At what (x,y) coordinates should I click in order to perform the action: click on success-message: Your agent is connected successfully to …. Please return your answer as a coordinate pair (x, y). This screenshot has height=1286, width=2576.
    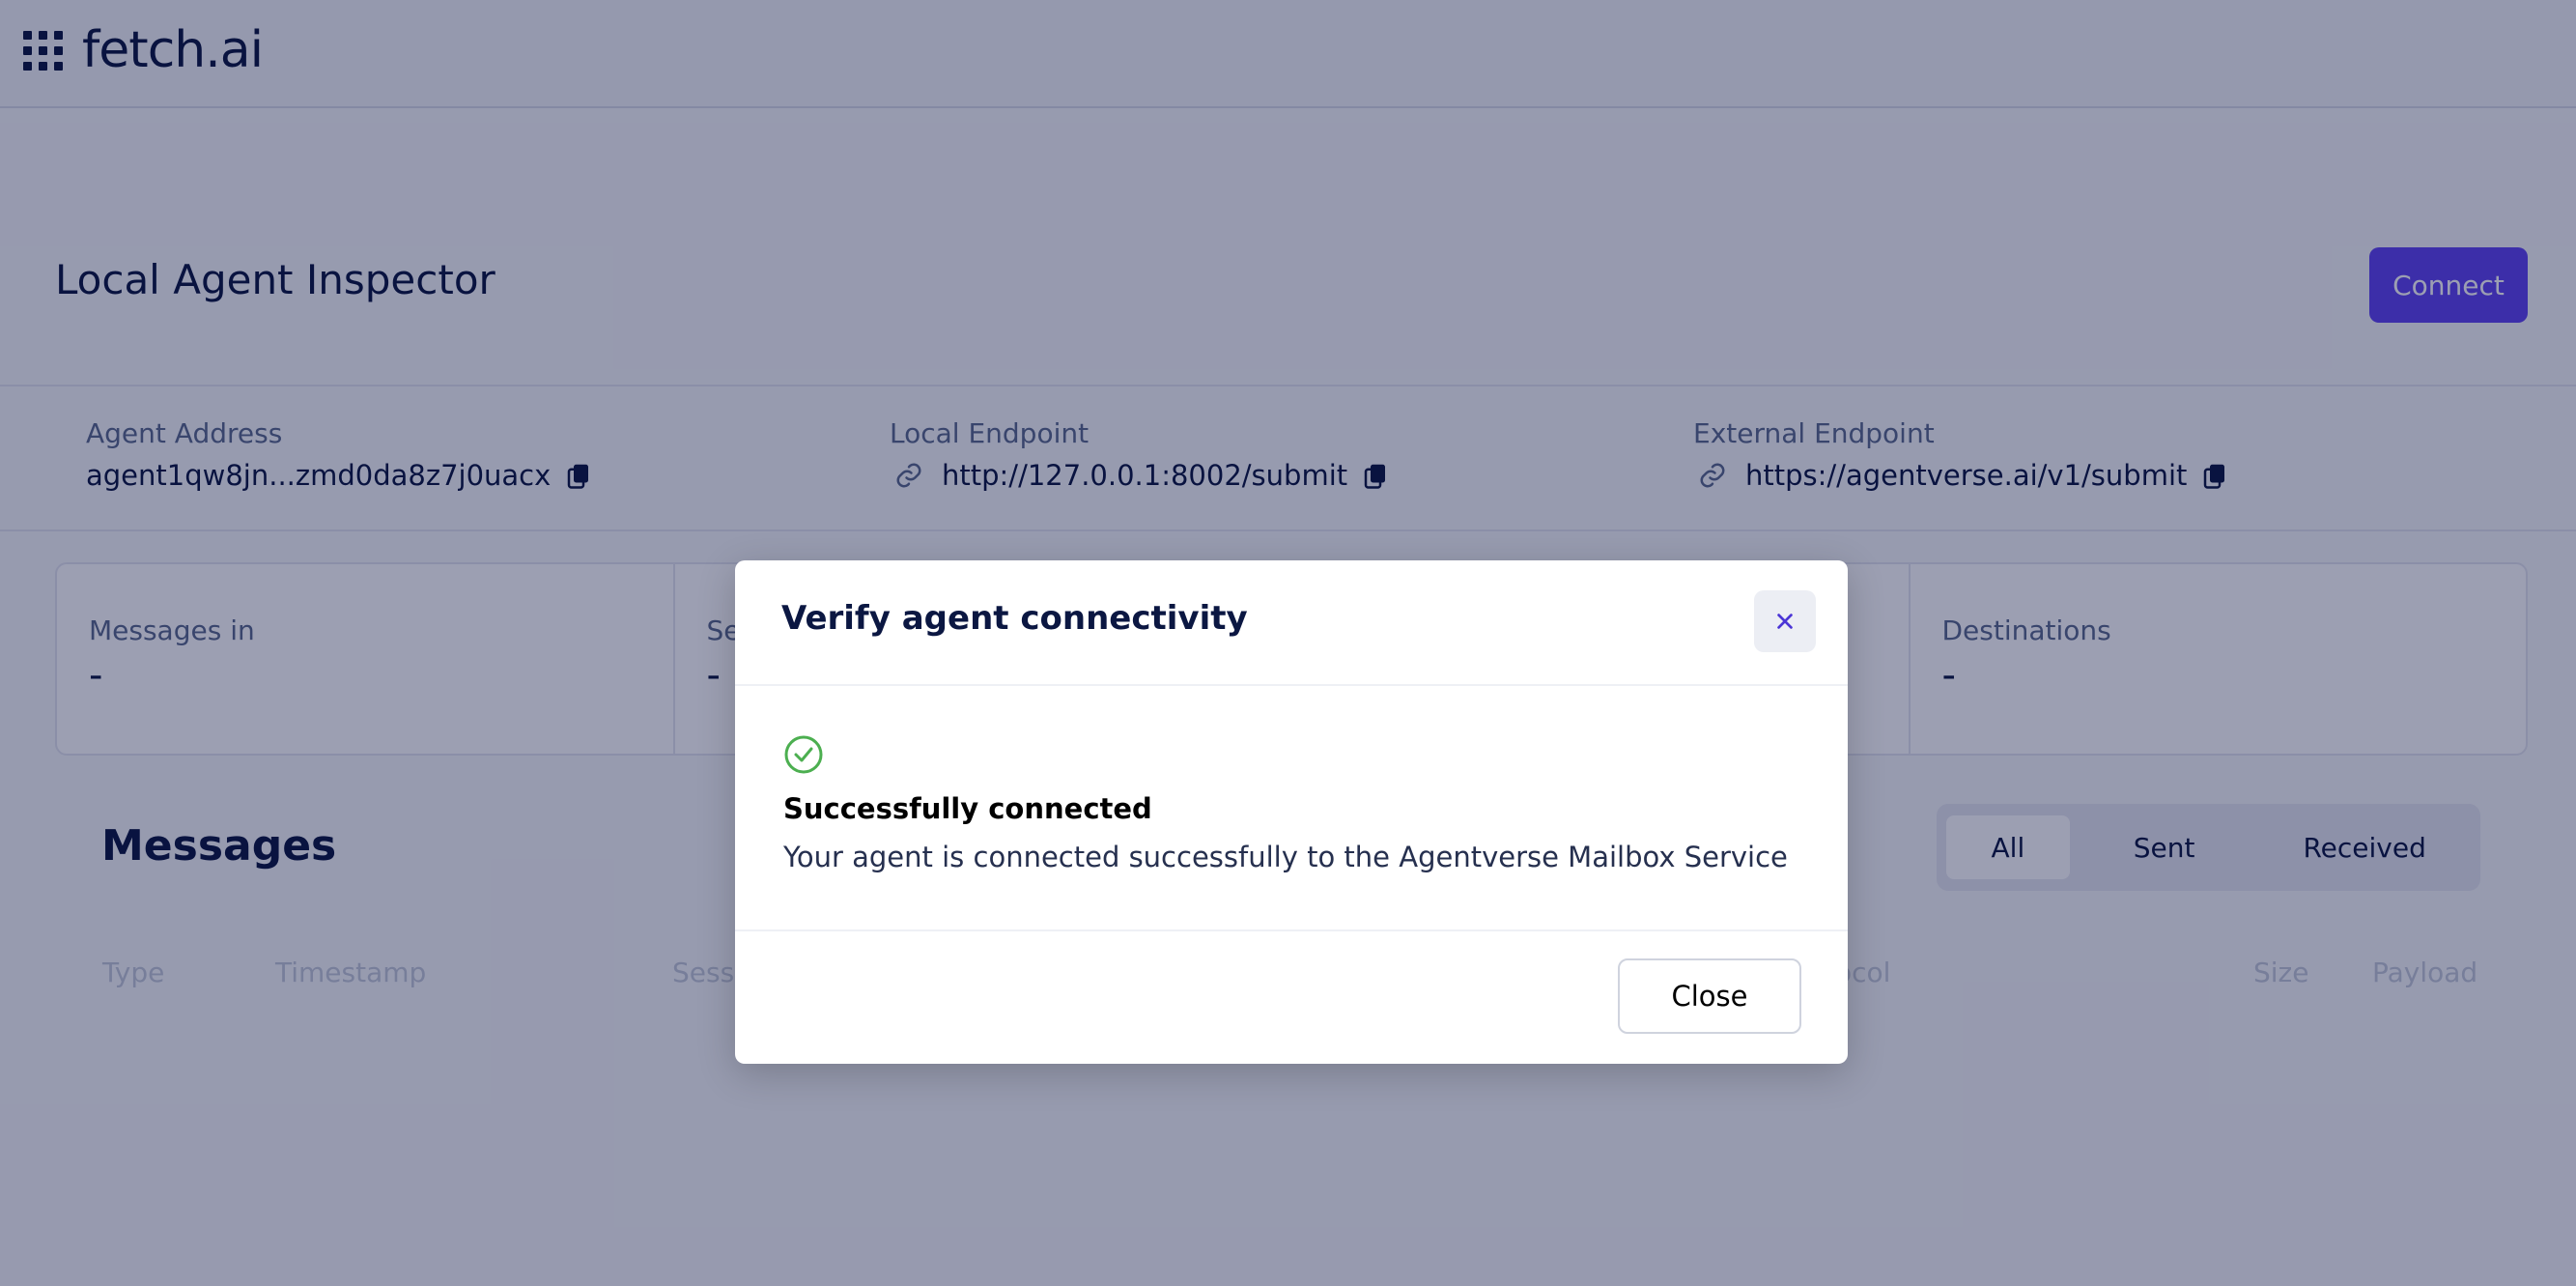
    Looking at the image, I should click on (1285, 857).